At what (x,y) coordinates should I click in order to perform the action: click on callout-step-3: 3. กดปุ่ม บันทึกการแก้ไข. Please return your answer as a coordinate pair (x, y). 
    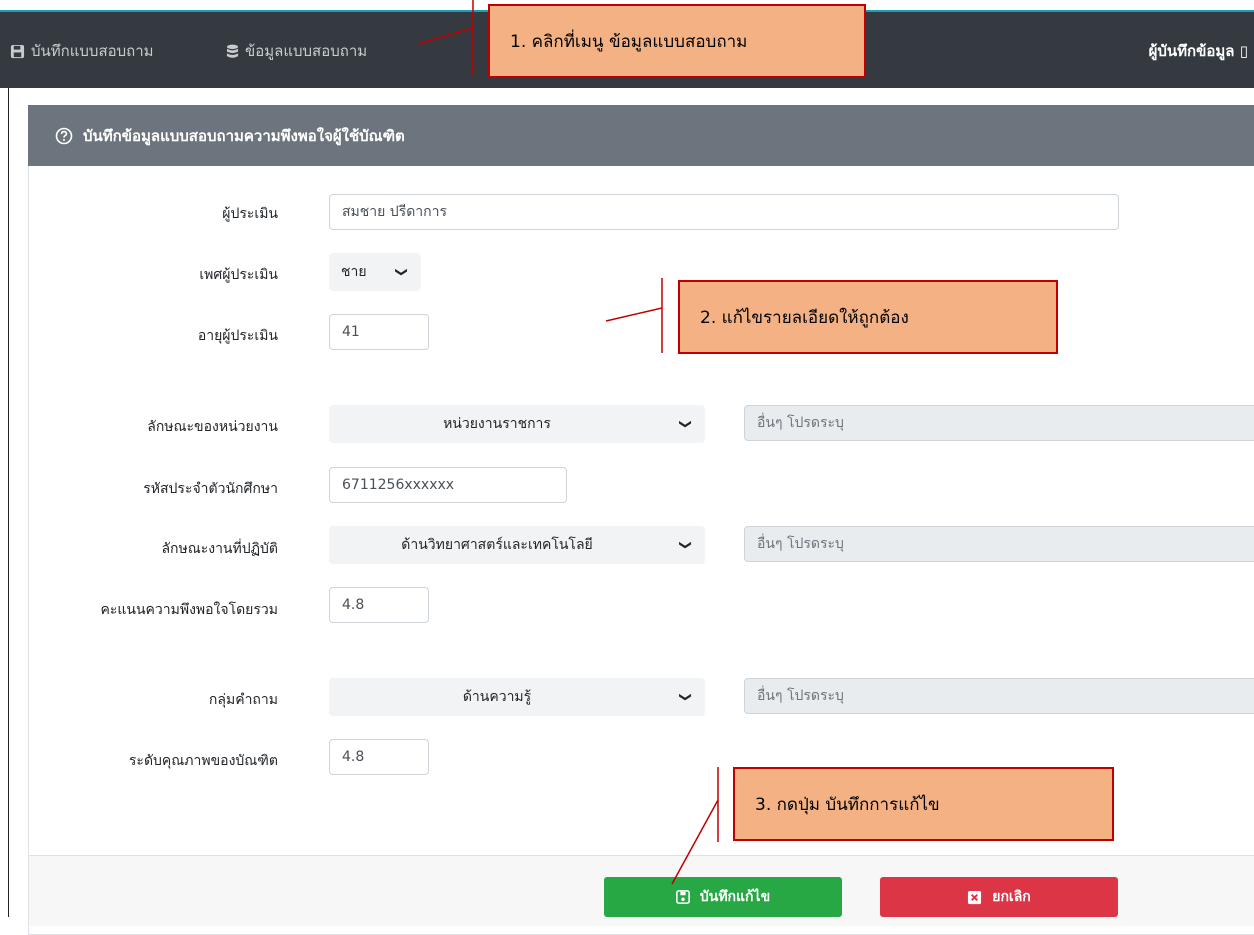
    Looking at the image, I should click on (923, 804).